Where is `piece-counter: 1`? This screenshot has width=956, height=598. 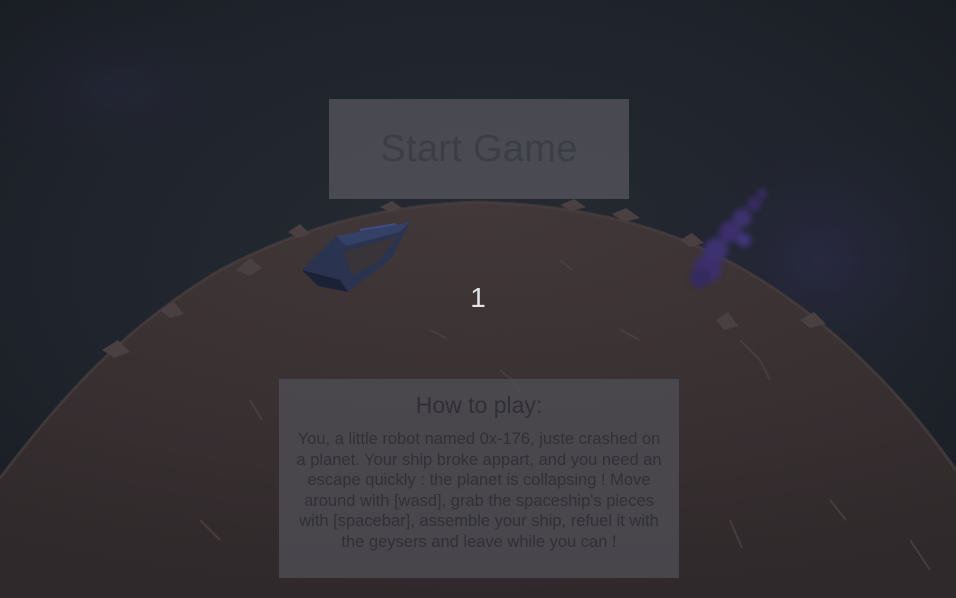
piece-counter: 1 is located at coordinates (478, 297).